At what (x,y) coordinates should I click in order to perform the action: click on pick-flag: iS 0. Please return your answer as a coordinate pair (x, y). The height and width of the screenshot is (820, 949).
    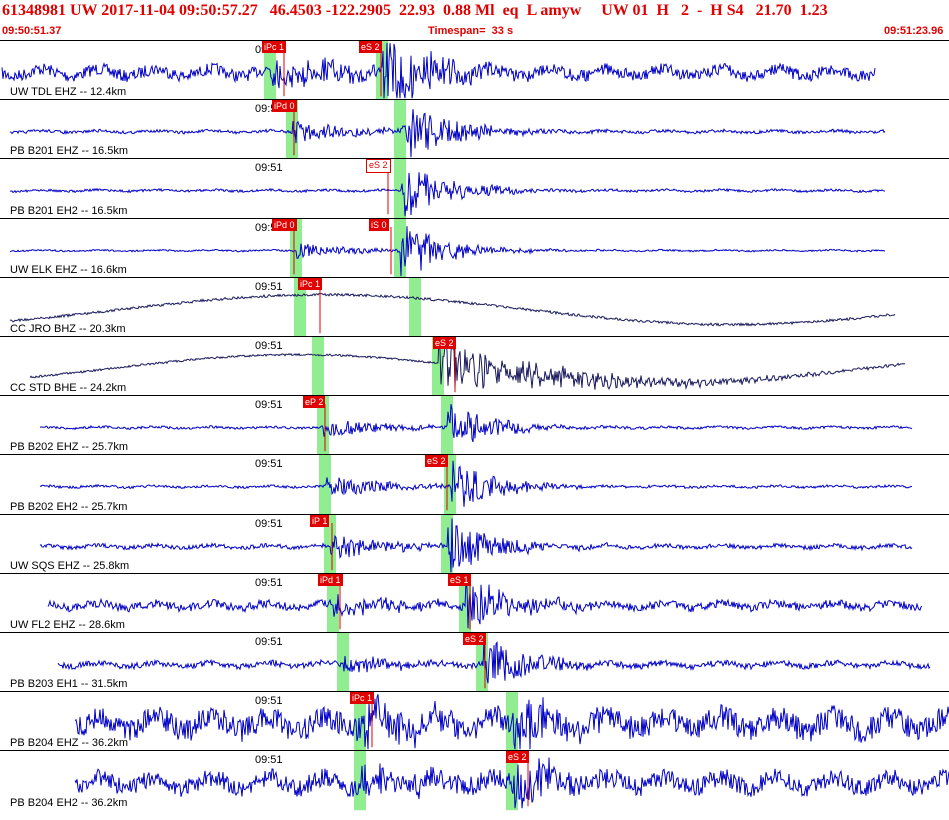
    Looking at the image, I should click on (379, 224).